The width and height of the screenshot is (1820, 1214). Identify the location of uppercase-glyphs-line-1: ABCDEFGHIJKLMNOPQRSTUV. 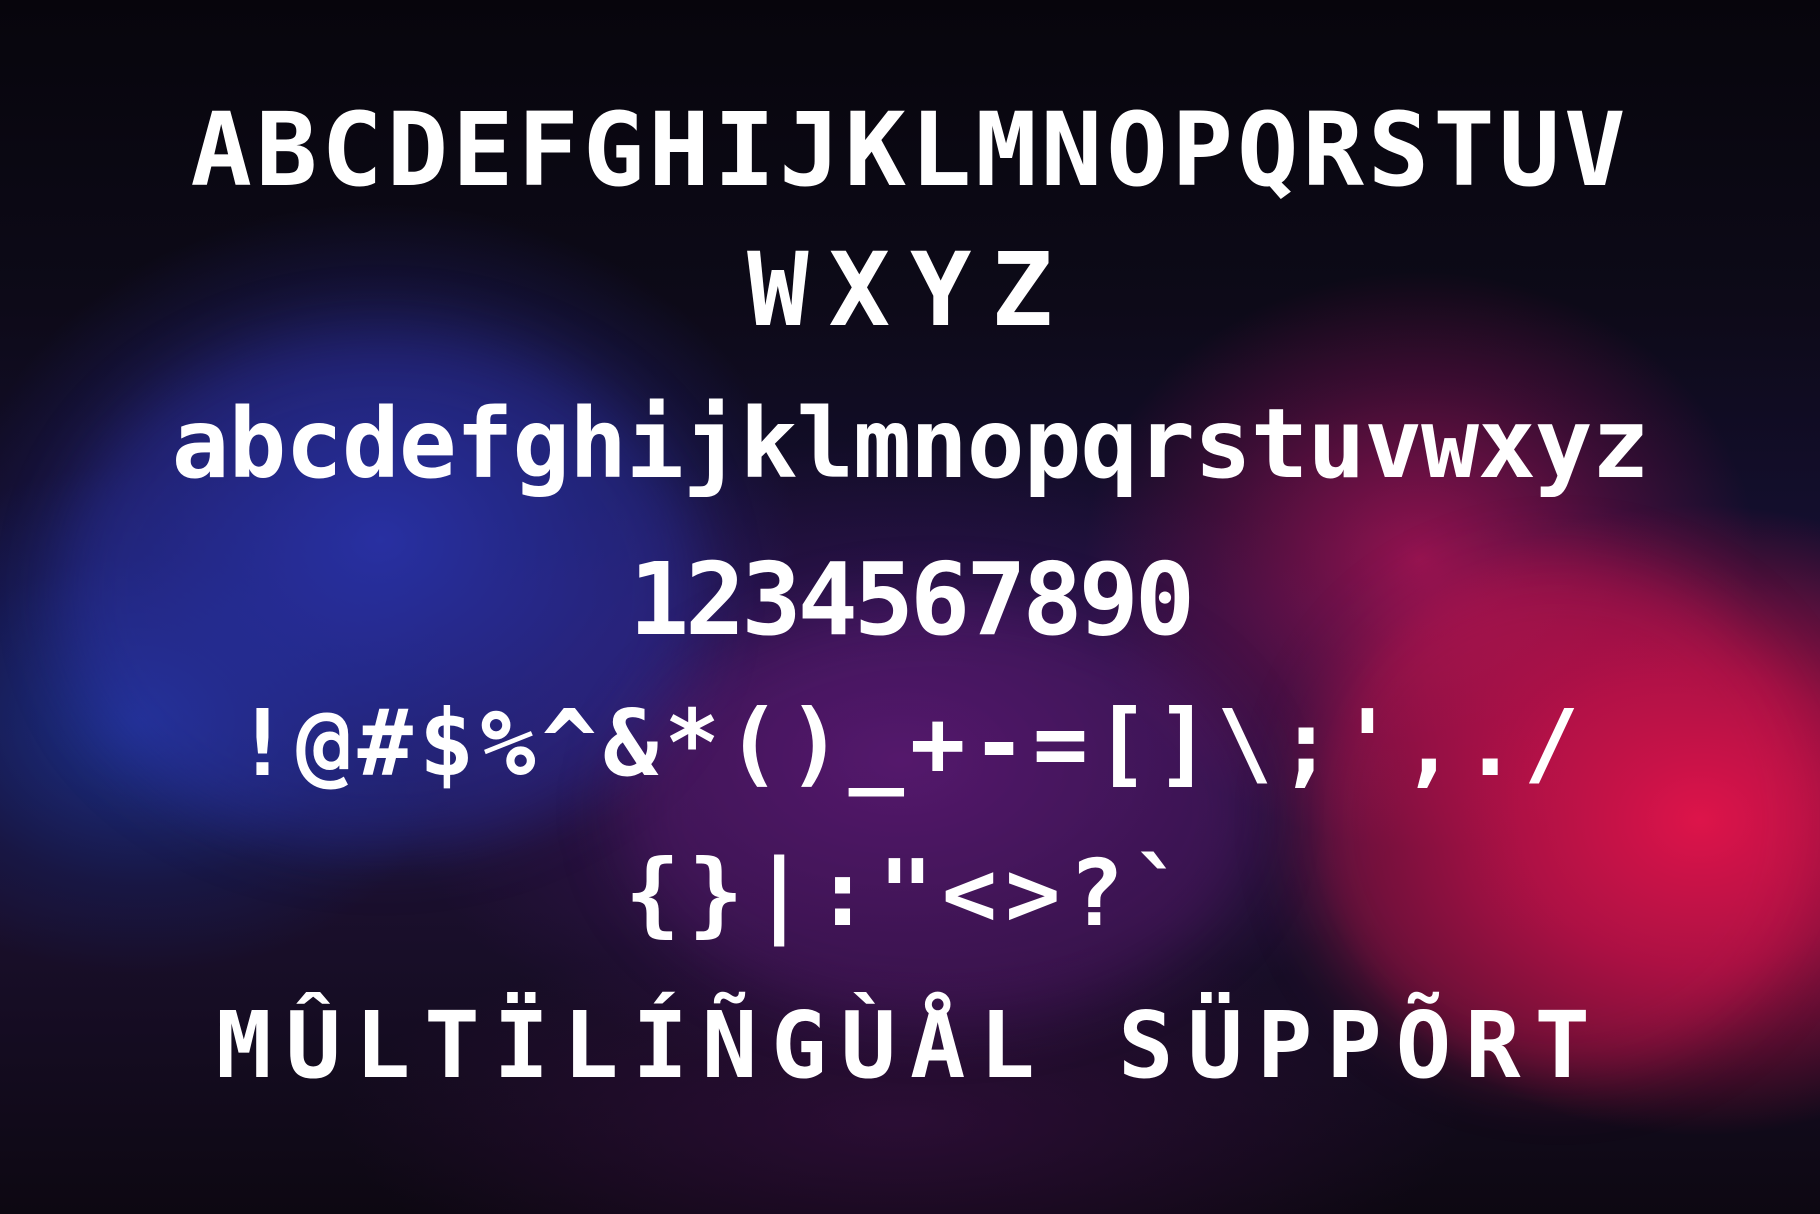
(910, 150).